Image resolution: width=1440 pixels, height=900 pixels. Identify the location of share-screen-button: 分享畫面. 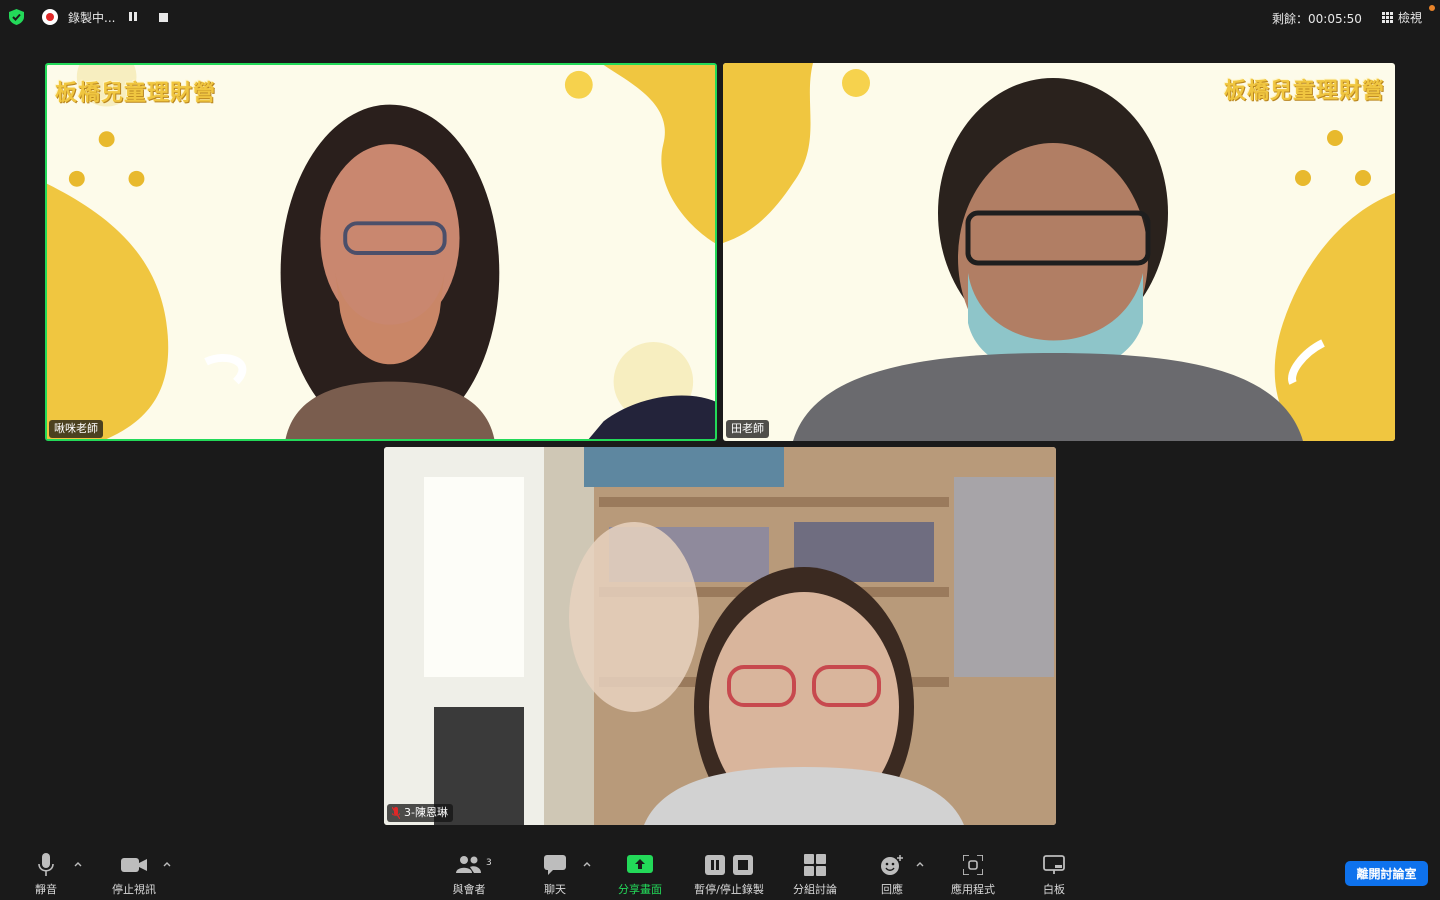
(640, 874).